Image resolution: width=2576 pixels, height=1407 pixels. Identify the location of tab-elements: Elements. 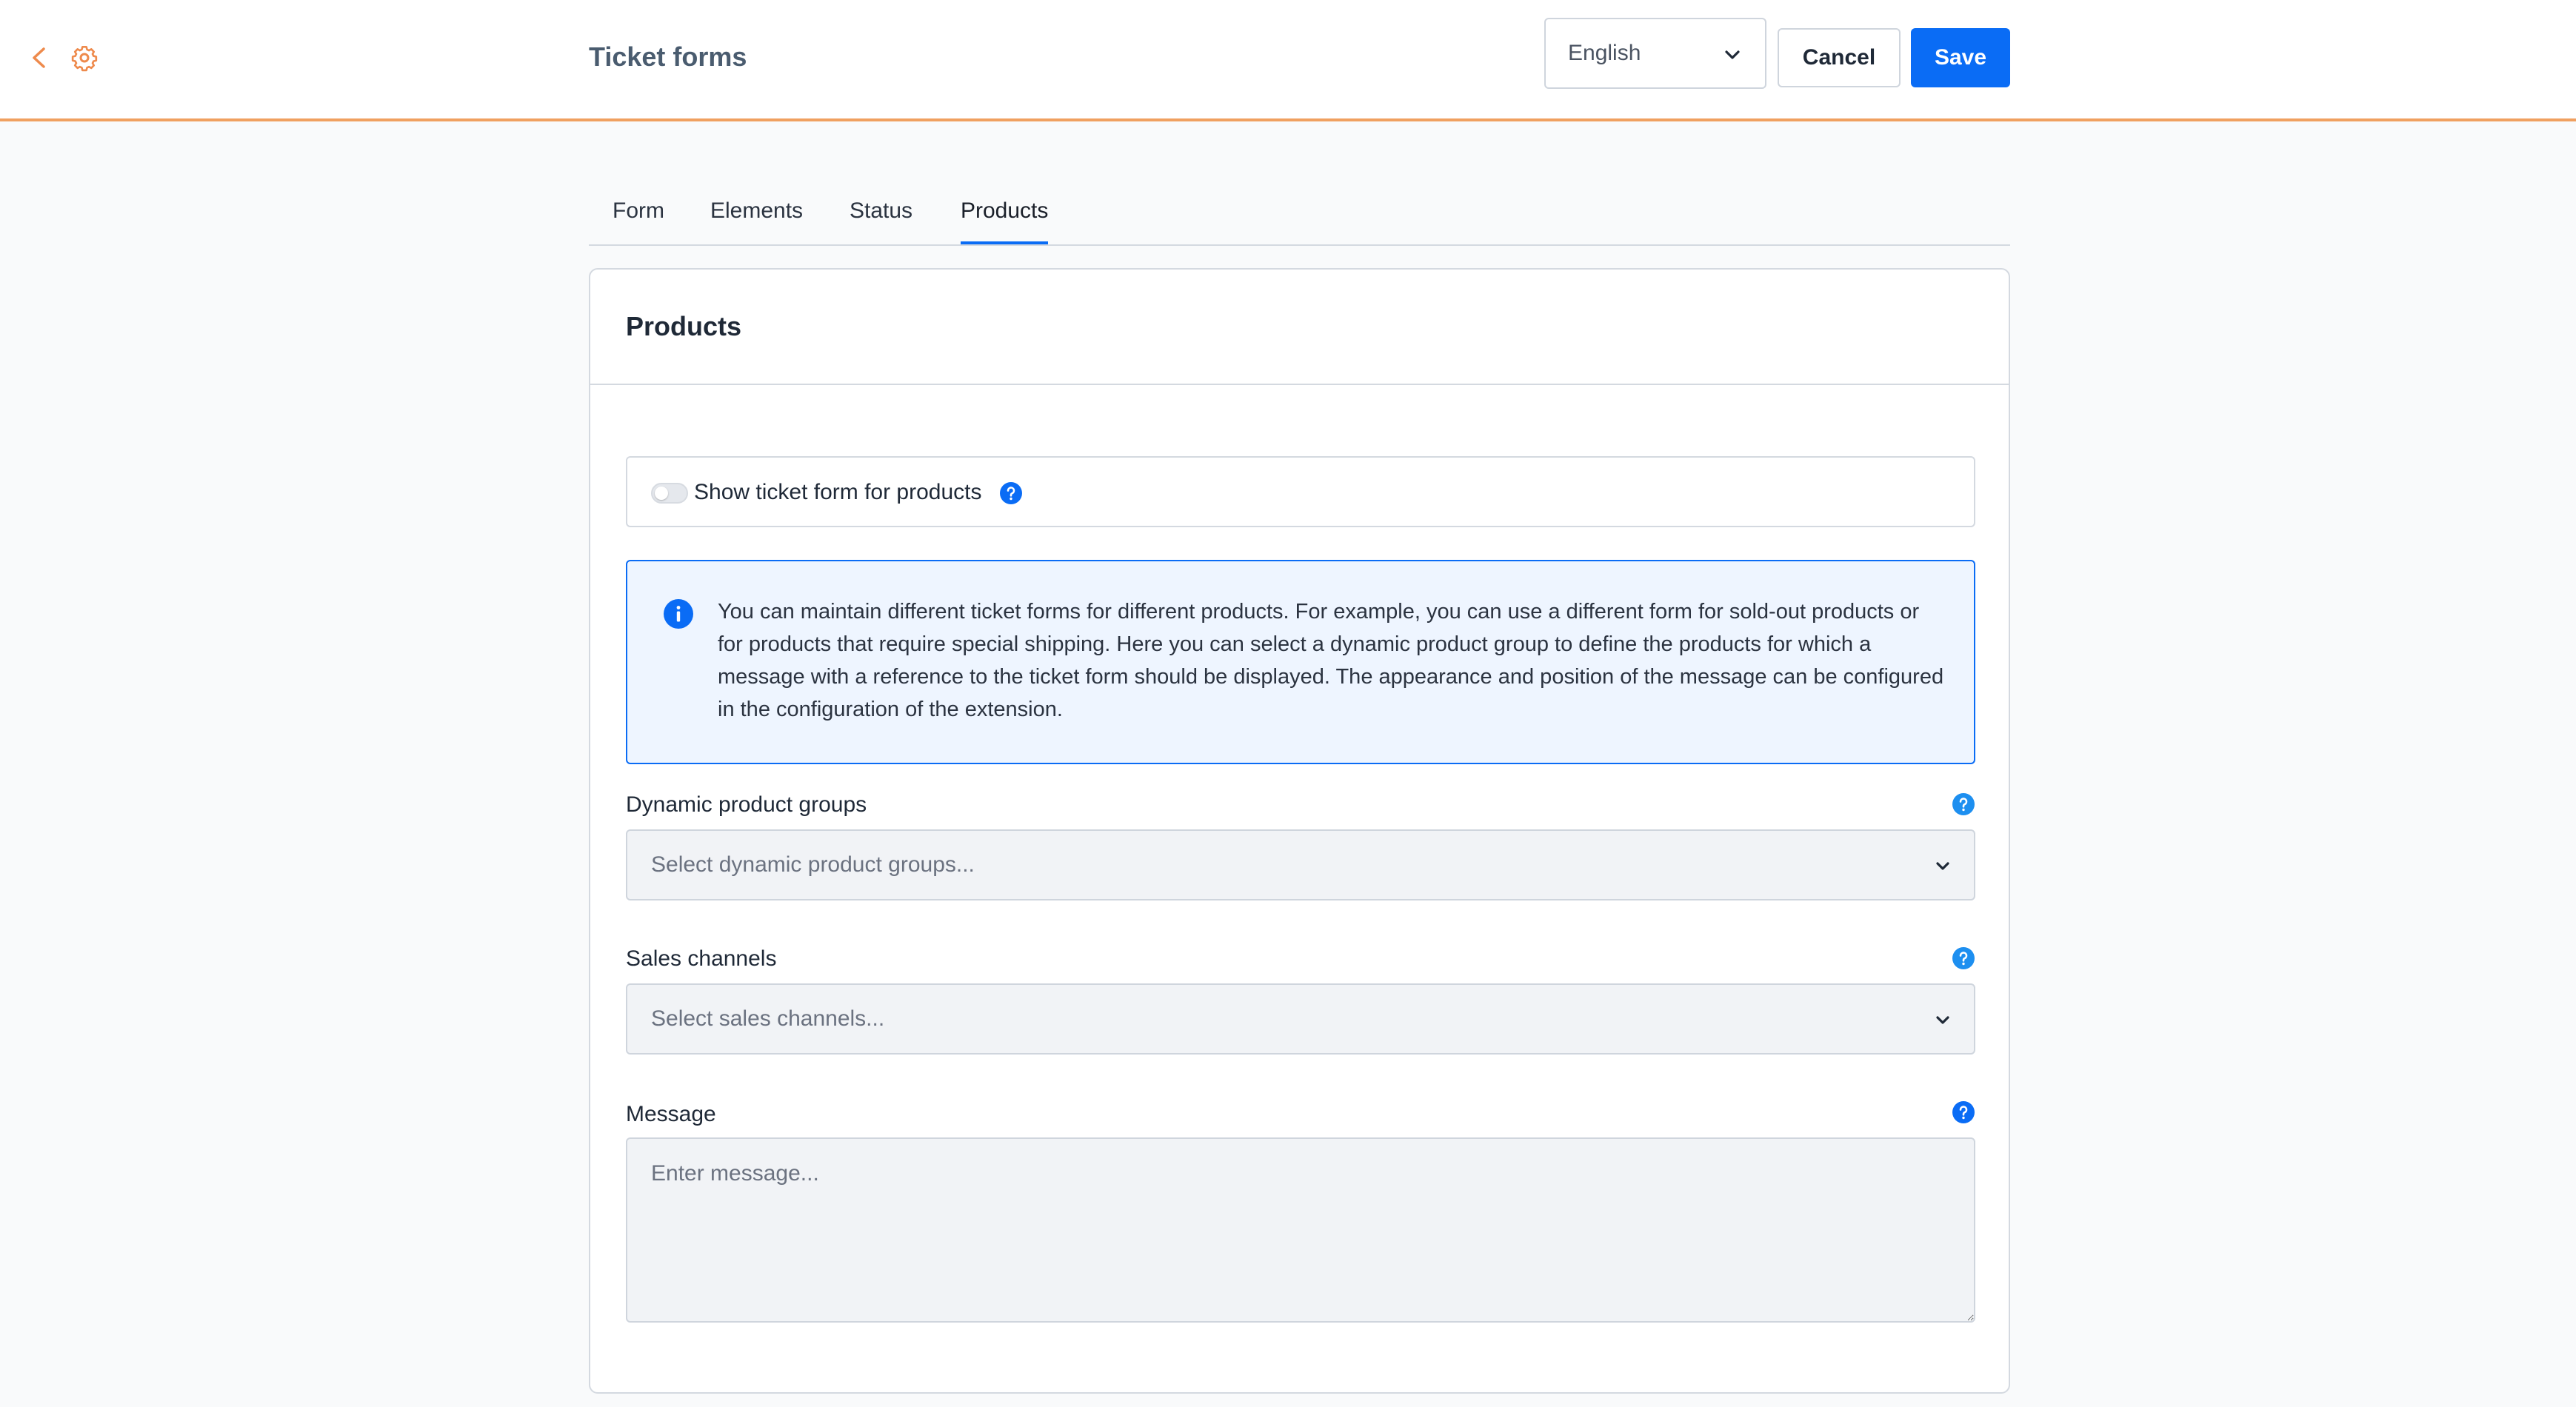
(756, 219).